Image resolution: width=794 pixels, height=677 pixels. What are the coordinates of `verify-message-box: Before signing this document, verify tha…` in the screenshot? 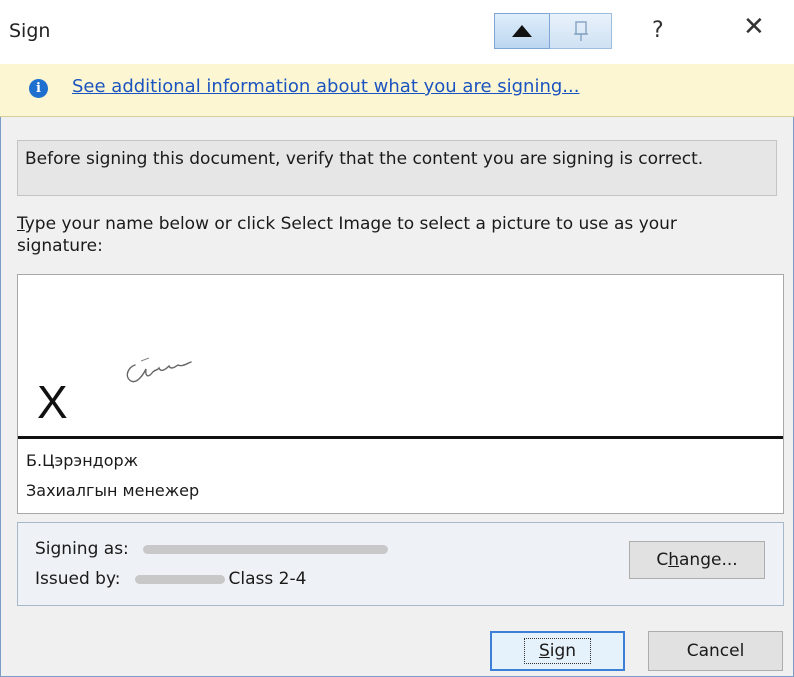 It's located at (397, 168).